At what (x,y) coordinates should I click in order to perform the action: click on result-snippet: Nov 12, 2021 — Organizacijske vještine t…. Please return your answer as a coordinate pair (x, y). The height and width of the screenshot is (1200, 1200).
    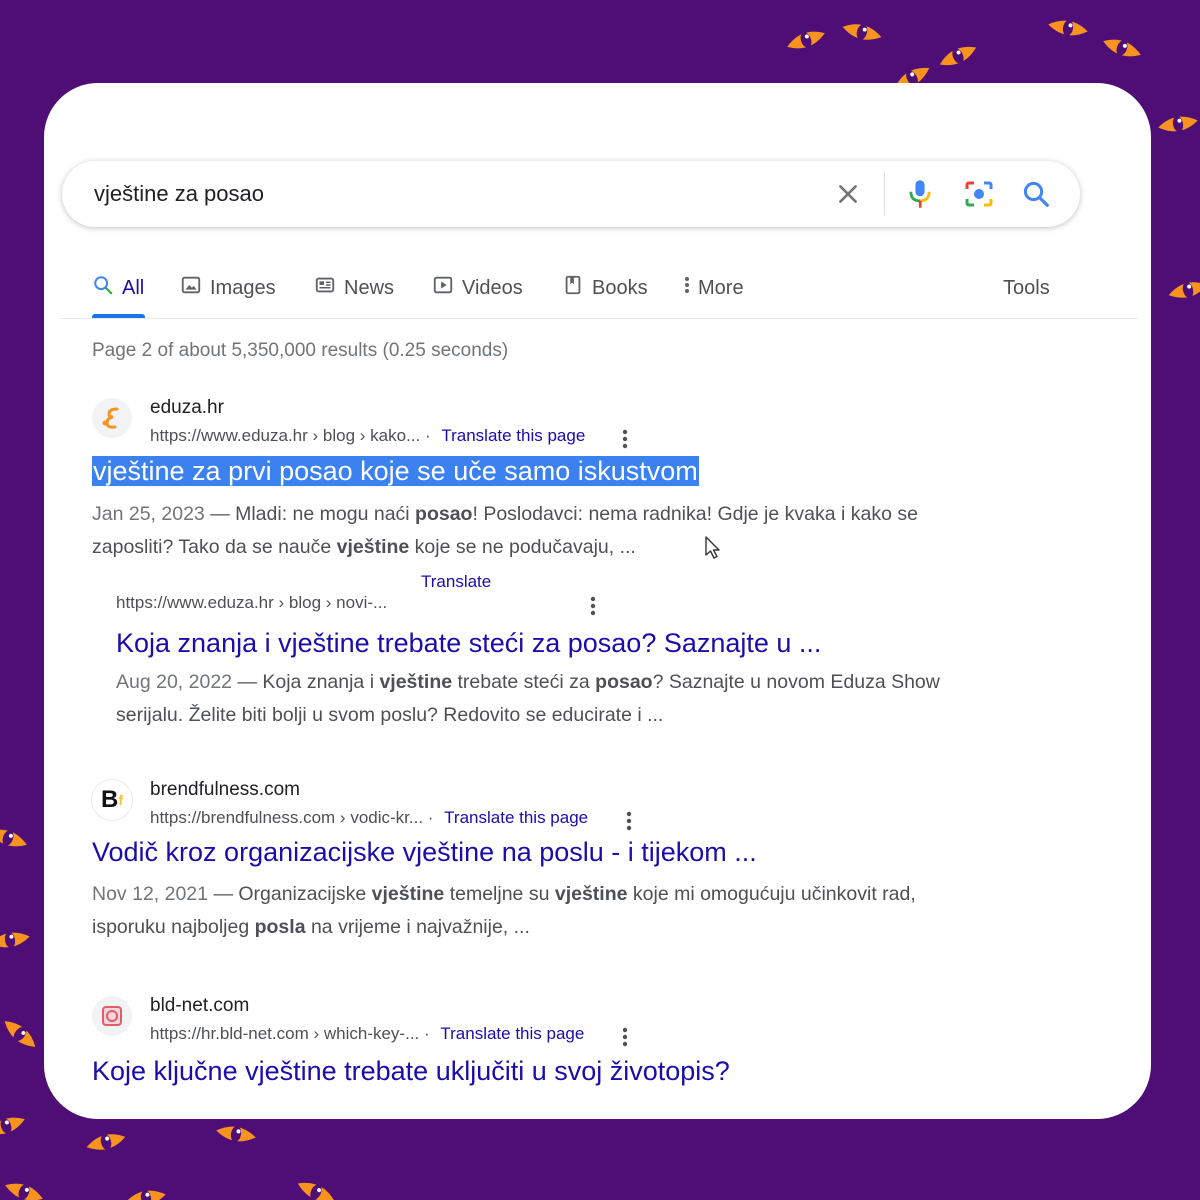
    Looking at the image, I should click on (504, 910).